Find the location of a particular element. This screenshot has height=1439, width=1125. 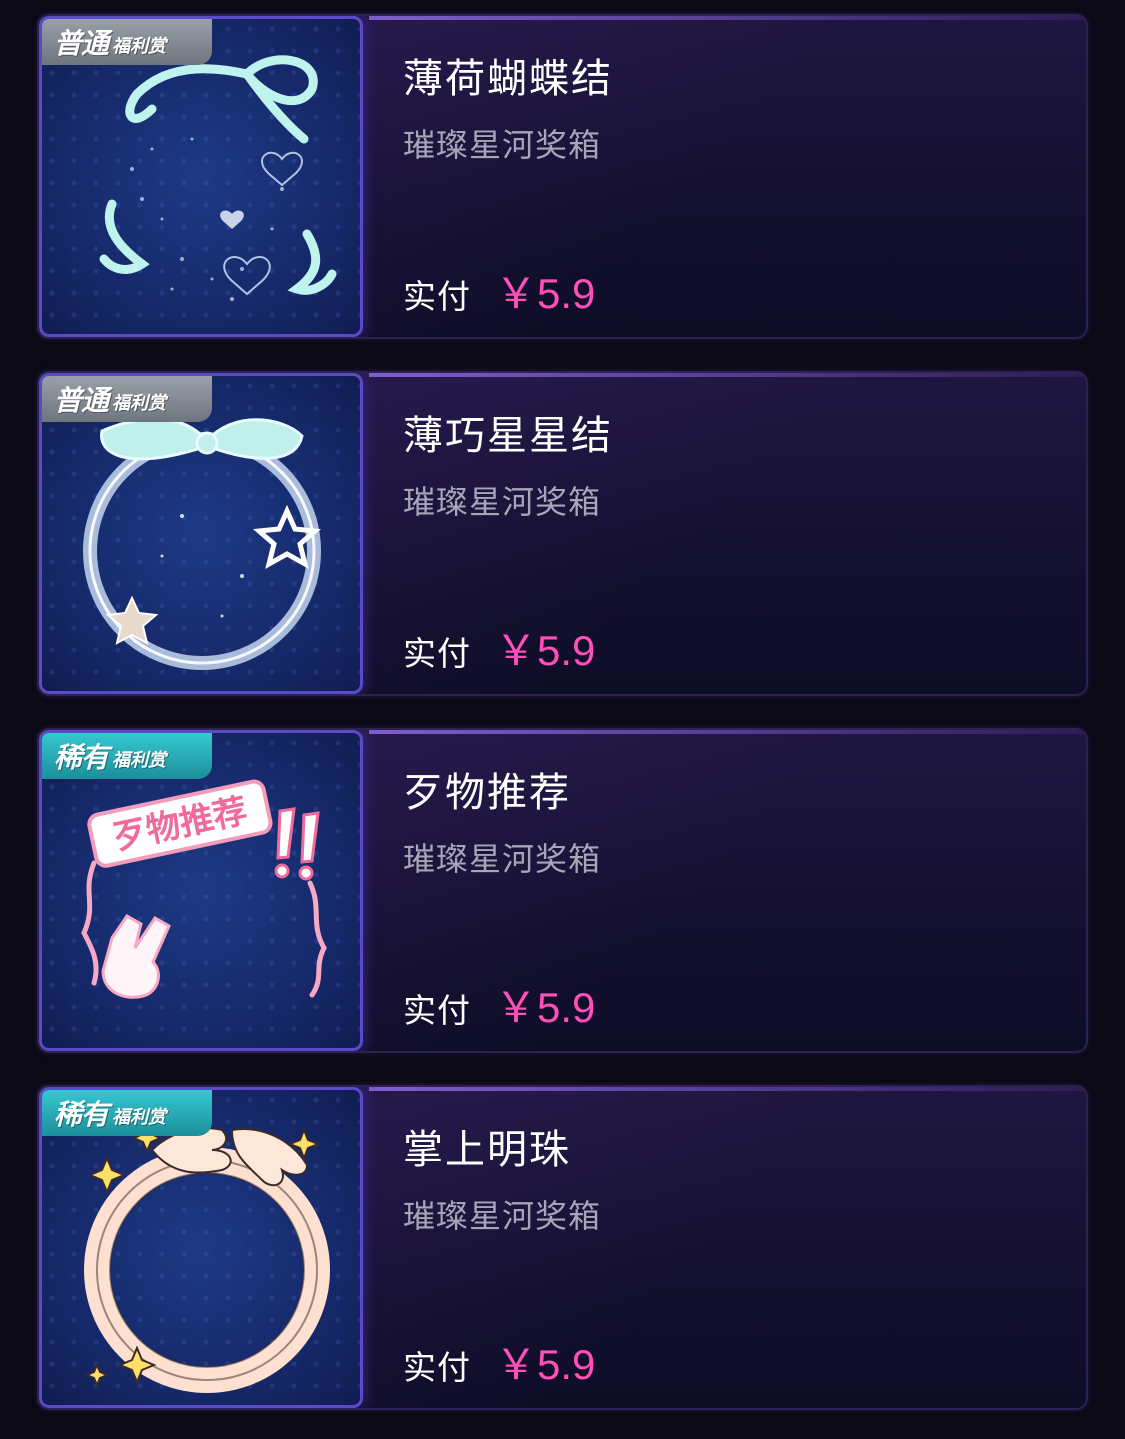

ribbon-star-frame-icon is located at coordinates (202, 543).